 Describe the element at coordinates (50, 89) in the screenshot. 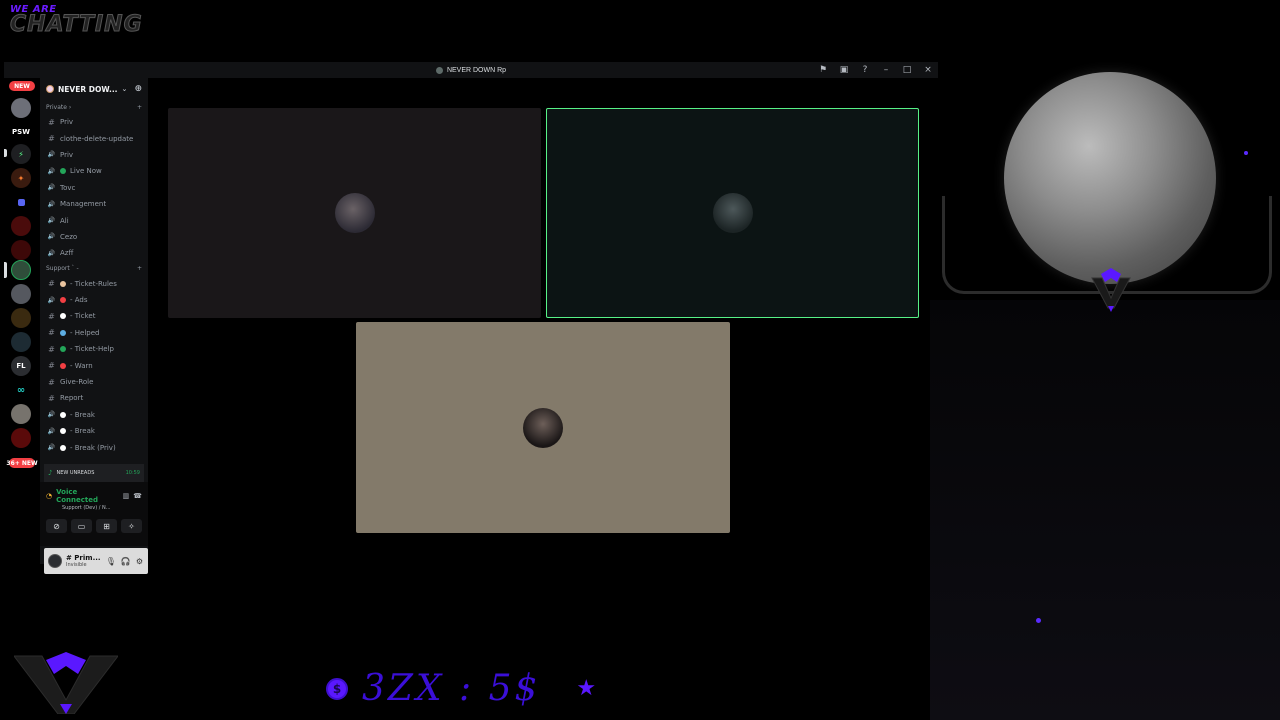

I see `guild-icon` at that location.